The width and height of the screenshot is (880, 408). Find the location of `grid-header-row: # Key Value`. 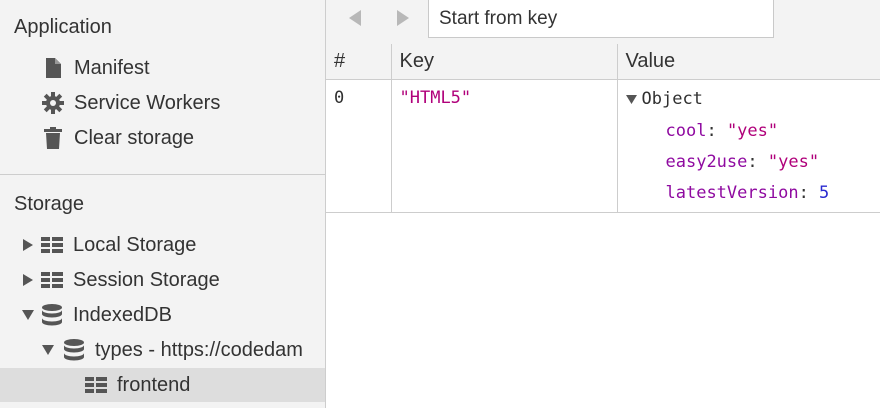

grid-header-row: # Key Value is located at coordinates (603, 62).